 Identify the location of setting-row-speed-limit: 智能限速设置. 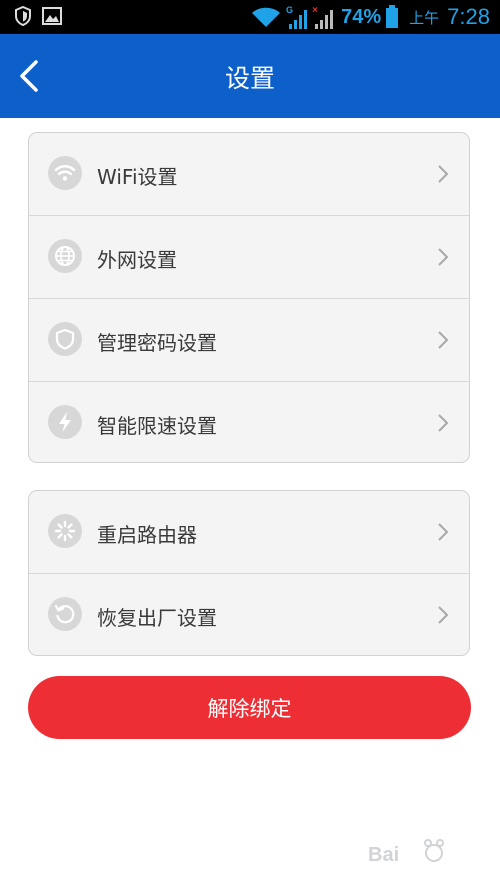
(249, 422).